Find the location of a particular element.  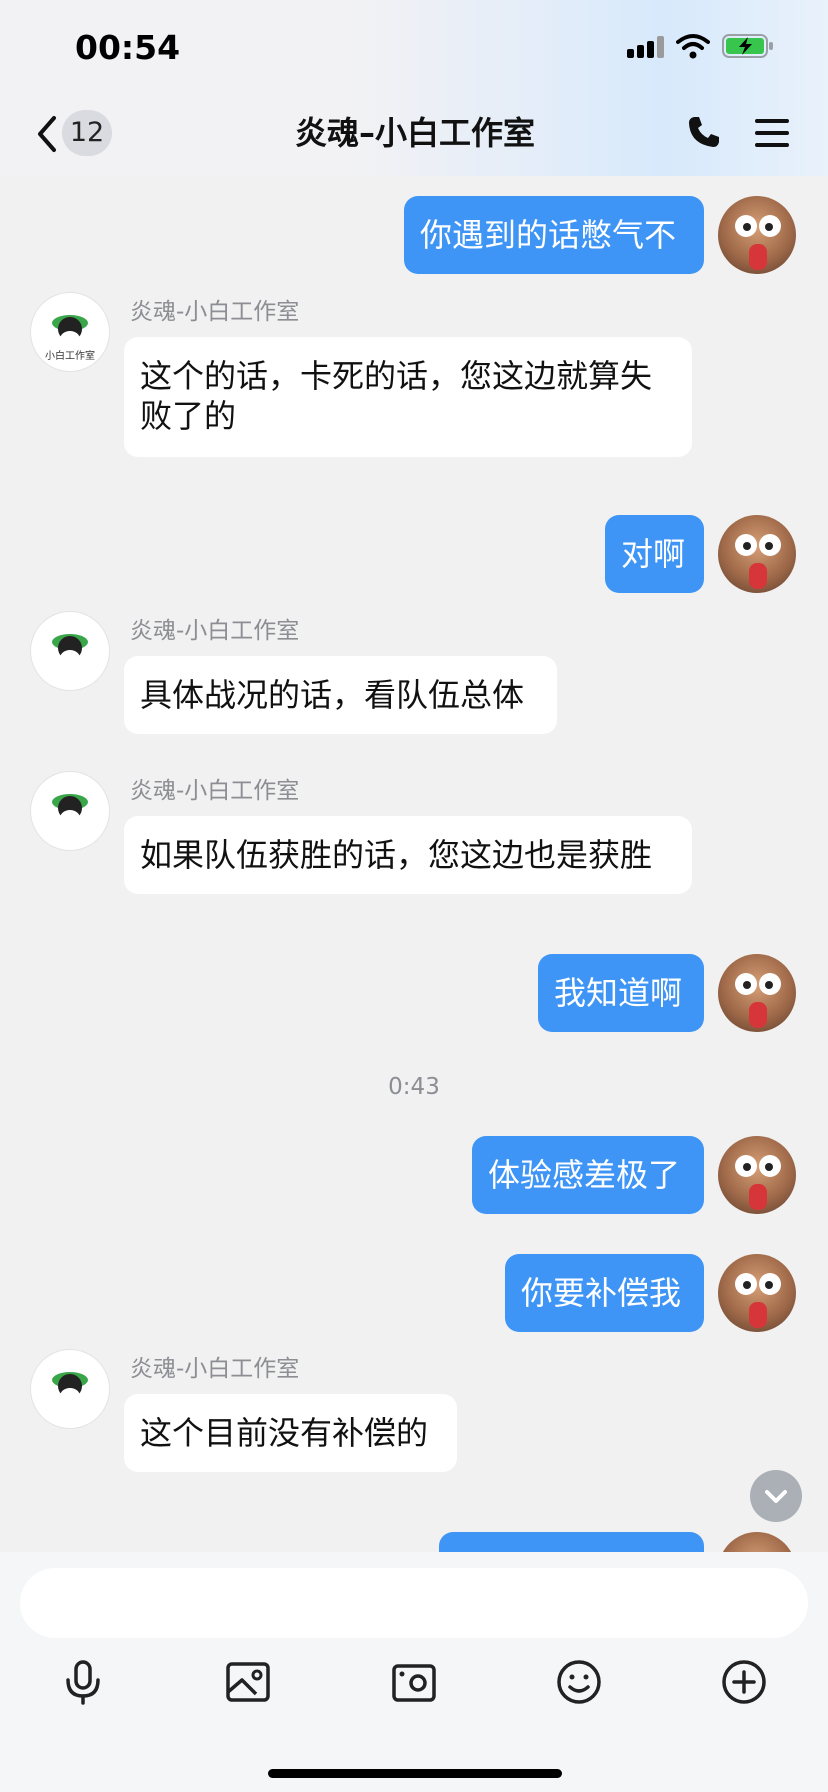

message-bubble-partial is located at coordinates (571, 1542).